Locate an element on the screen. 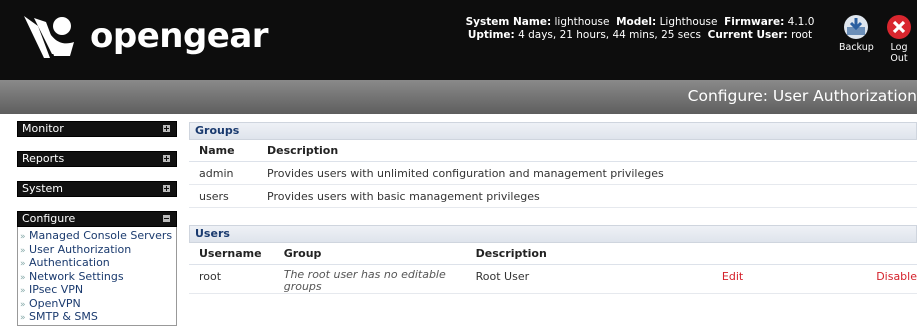 Image resolution: width=917 pixels, height=326 pixels. sidebar-item-managed-console-servers: » Managed Console Servers is located at coordinates (97, 237).